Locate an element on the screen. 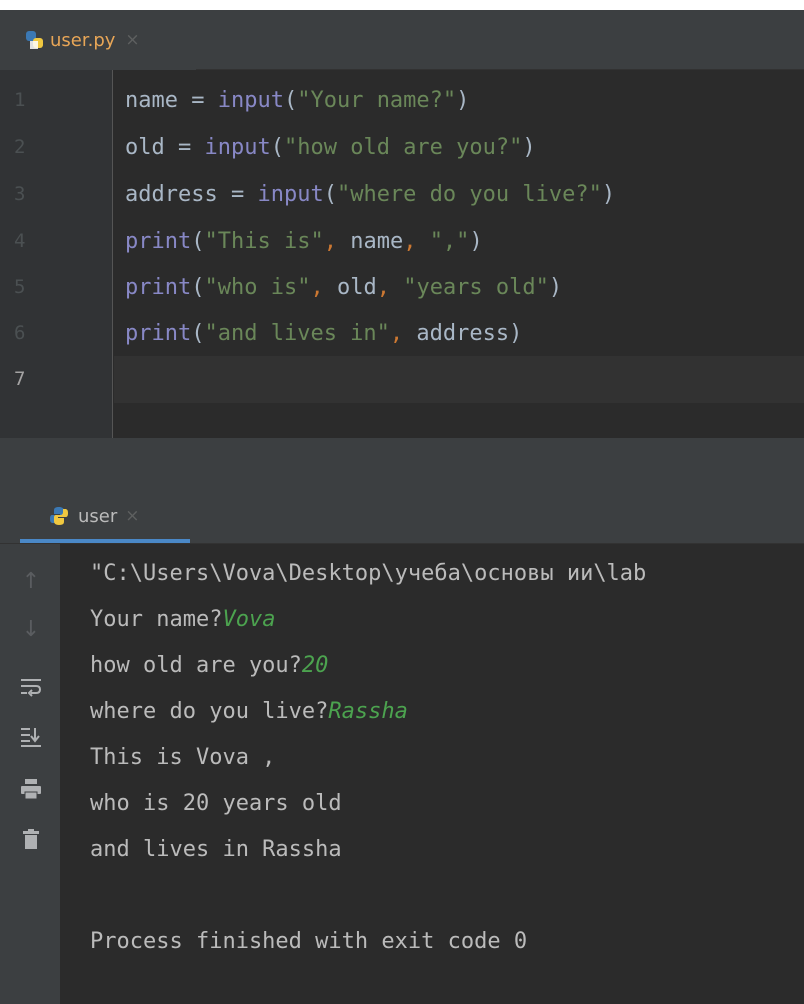  tab-run-user: user × is located at coordinates (118, 516).